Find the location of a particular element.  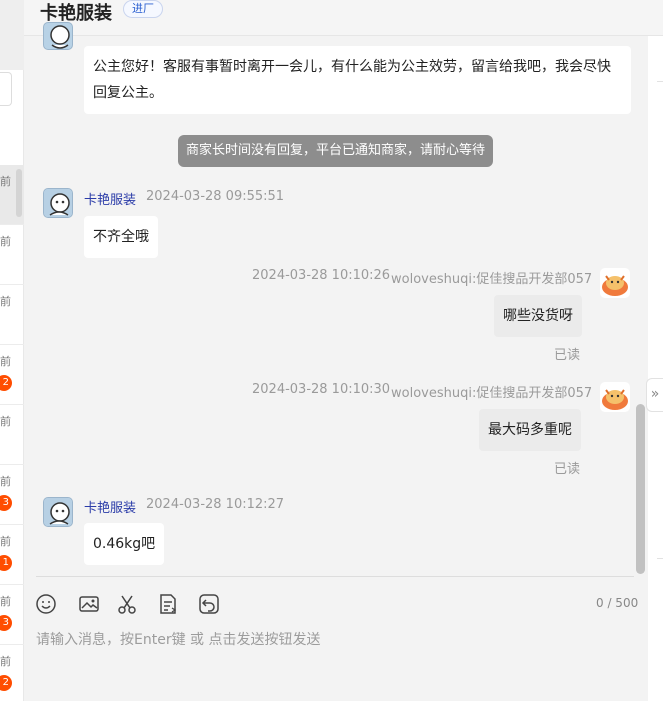

message-input: 请输入消息，按Enter键 或 点击发送按钮发送 is located at coordinates (178, 639).